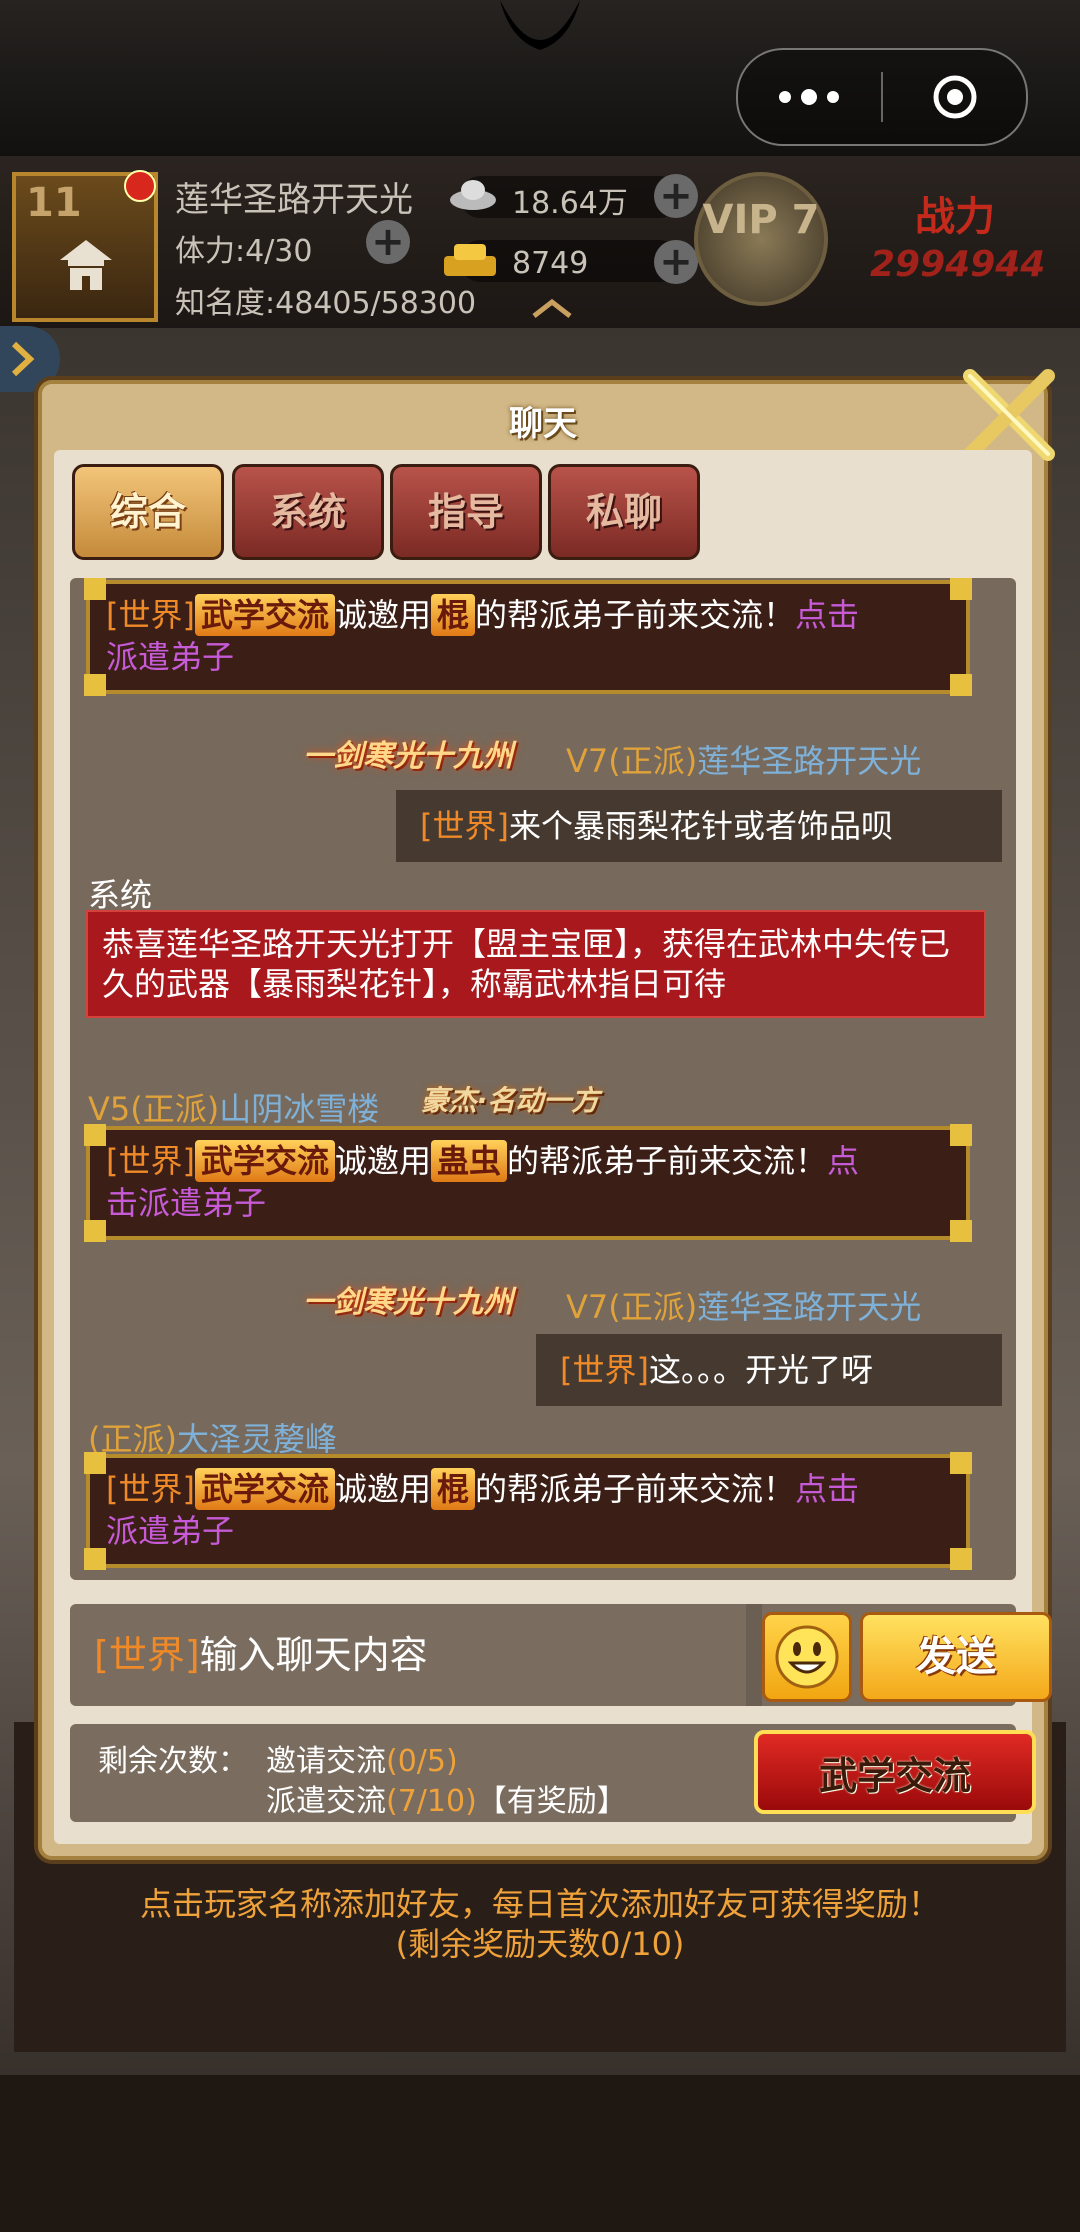 Image resolution: width=1080 pixels, height=2232 pixels. Describe the element at coordinates (109, 1109) in the screenshot. I see `vip-tag: V5` at that location.